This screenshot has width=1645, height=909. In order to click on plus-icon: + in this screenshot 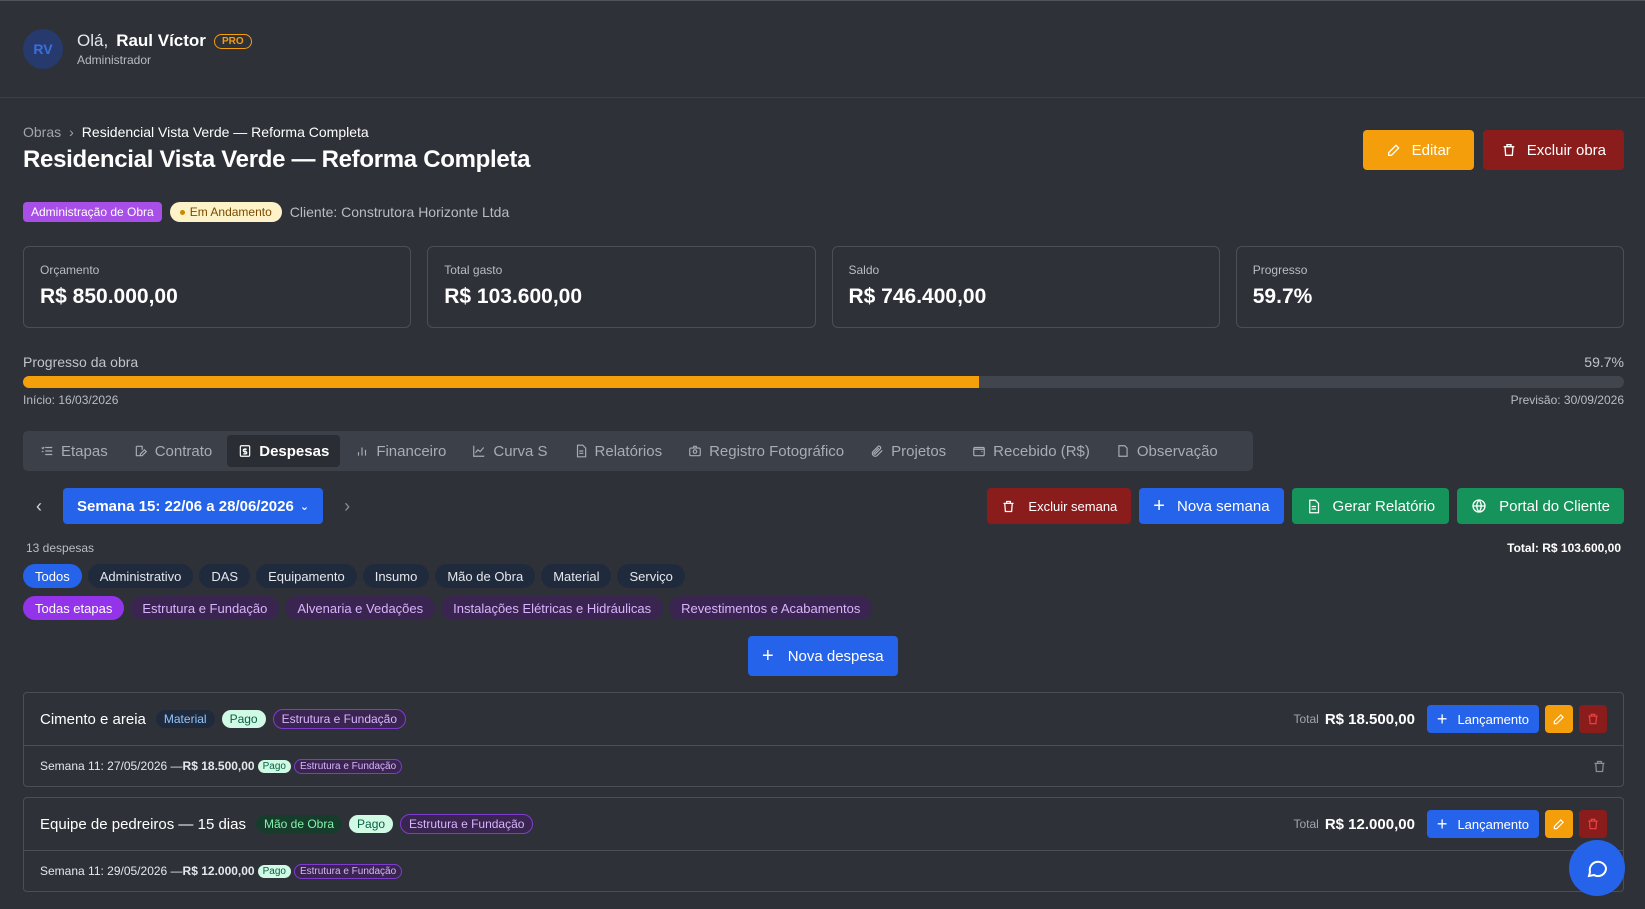, I will do `click(768, 656)`.